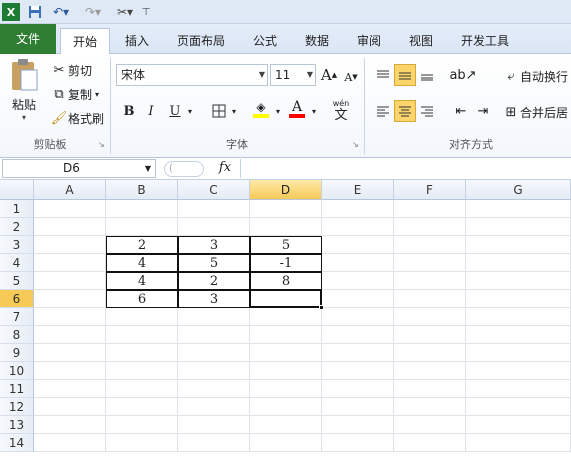 The image size is (571, 456). Describe the element at coordinates (142, 317) in the screenshot. I see `cell-b7` at that location.